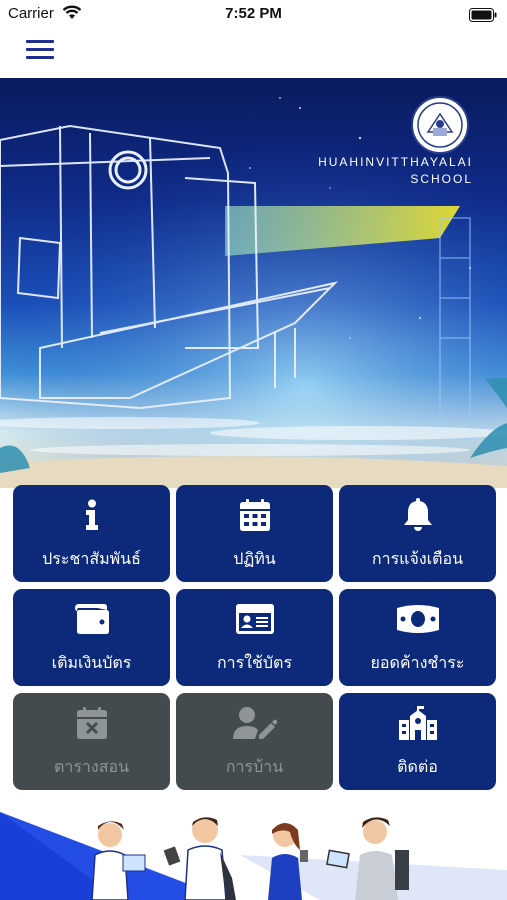  I want to click on school-icon, so click(417, 723).